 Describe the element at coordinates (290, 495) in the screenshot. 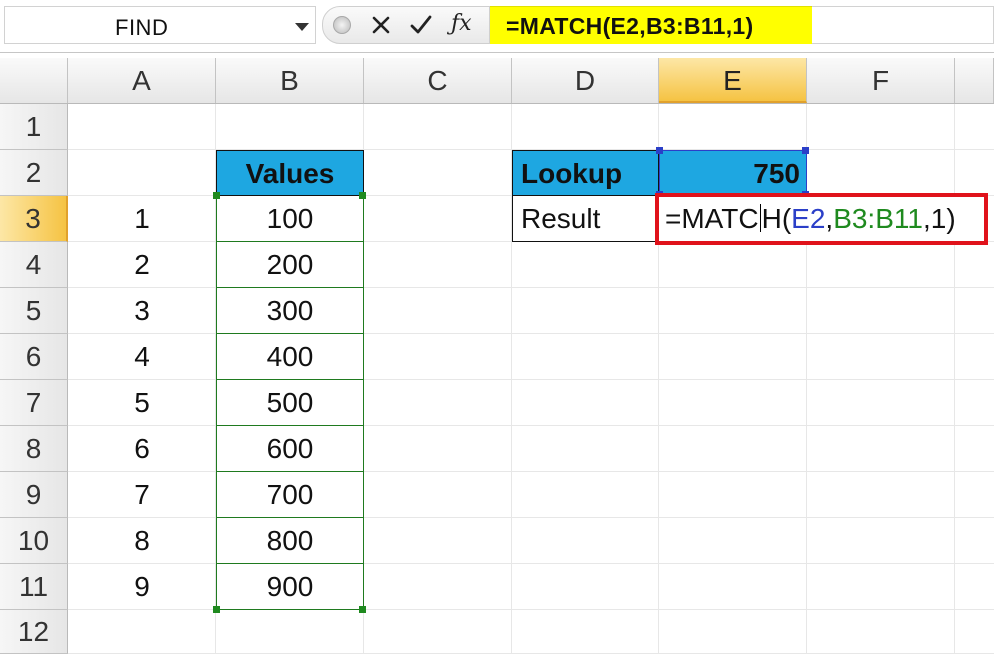

I see `value-cell: 700` at that location.